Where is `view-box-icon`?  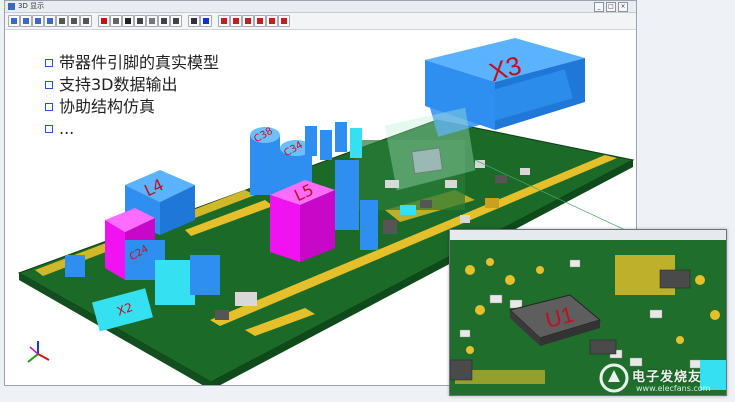
view-box-icon is located at coordinates (116, 21).